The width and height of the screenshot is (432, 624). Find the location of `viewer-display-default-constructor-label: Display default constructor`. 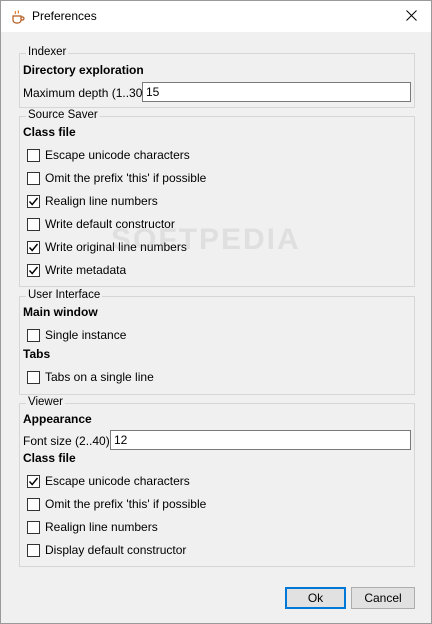

viewer-display-default-constructor-label: Display default constructor is located at coordinates (116, 550).